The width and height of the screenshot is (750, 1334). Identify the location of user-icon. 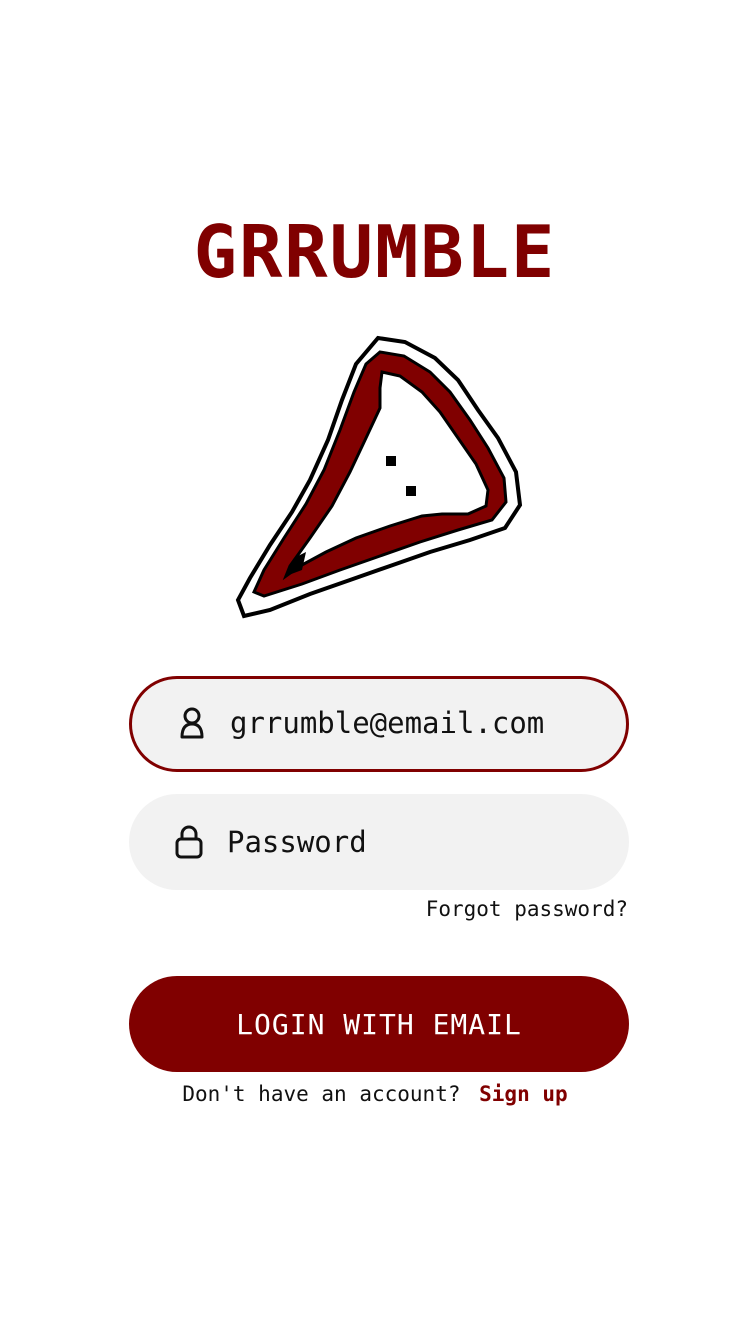
(192, 724).